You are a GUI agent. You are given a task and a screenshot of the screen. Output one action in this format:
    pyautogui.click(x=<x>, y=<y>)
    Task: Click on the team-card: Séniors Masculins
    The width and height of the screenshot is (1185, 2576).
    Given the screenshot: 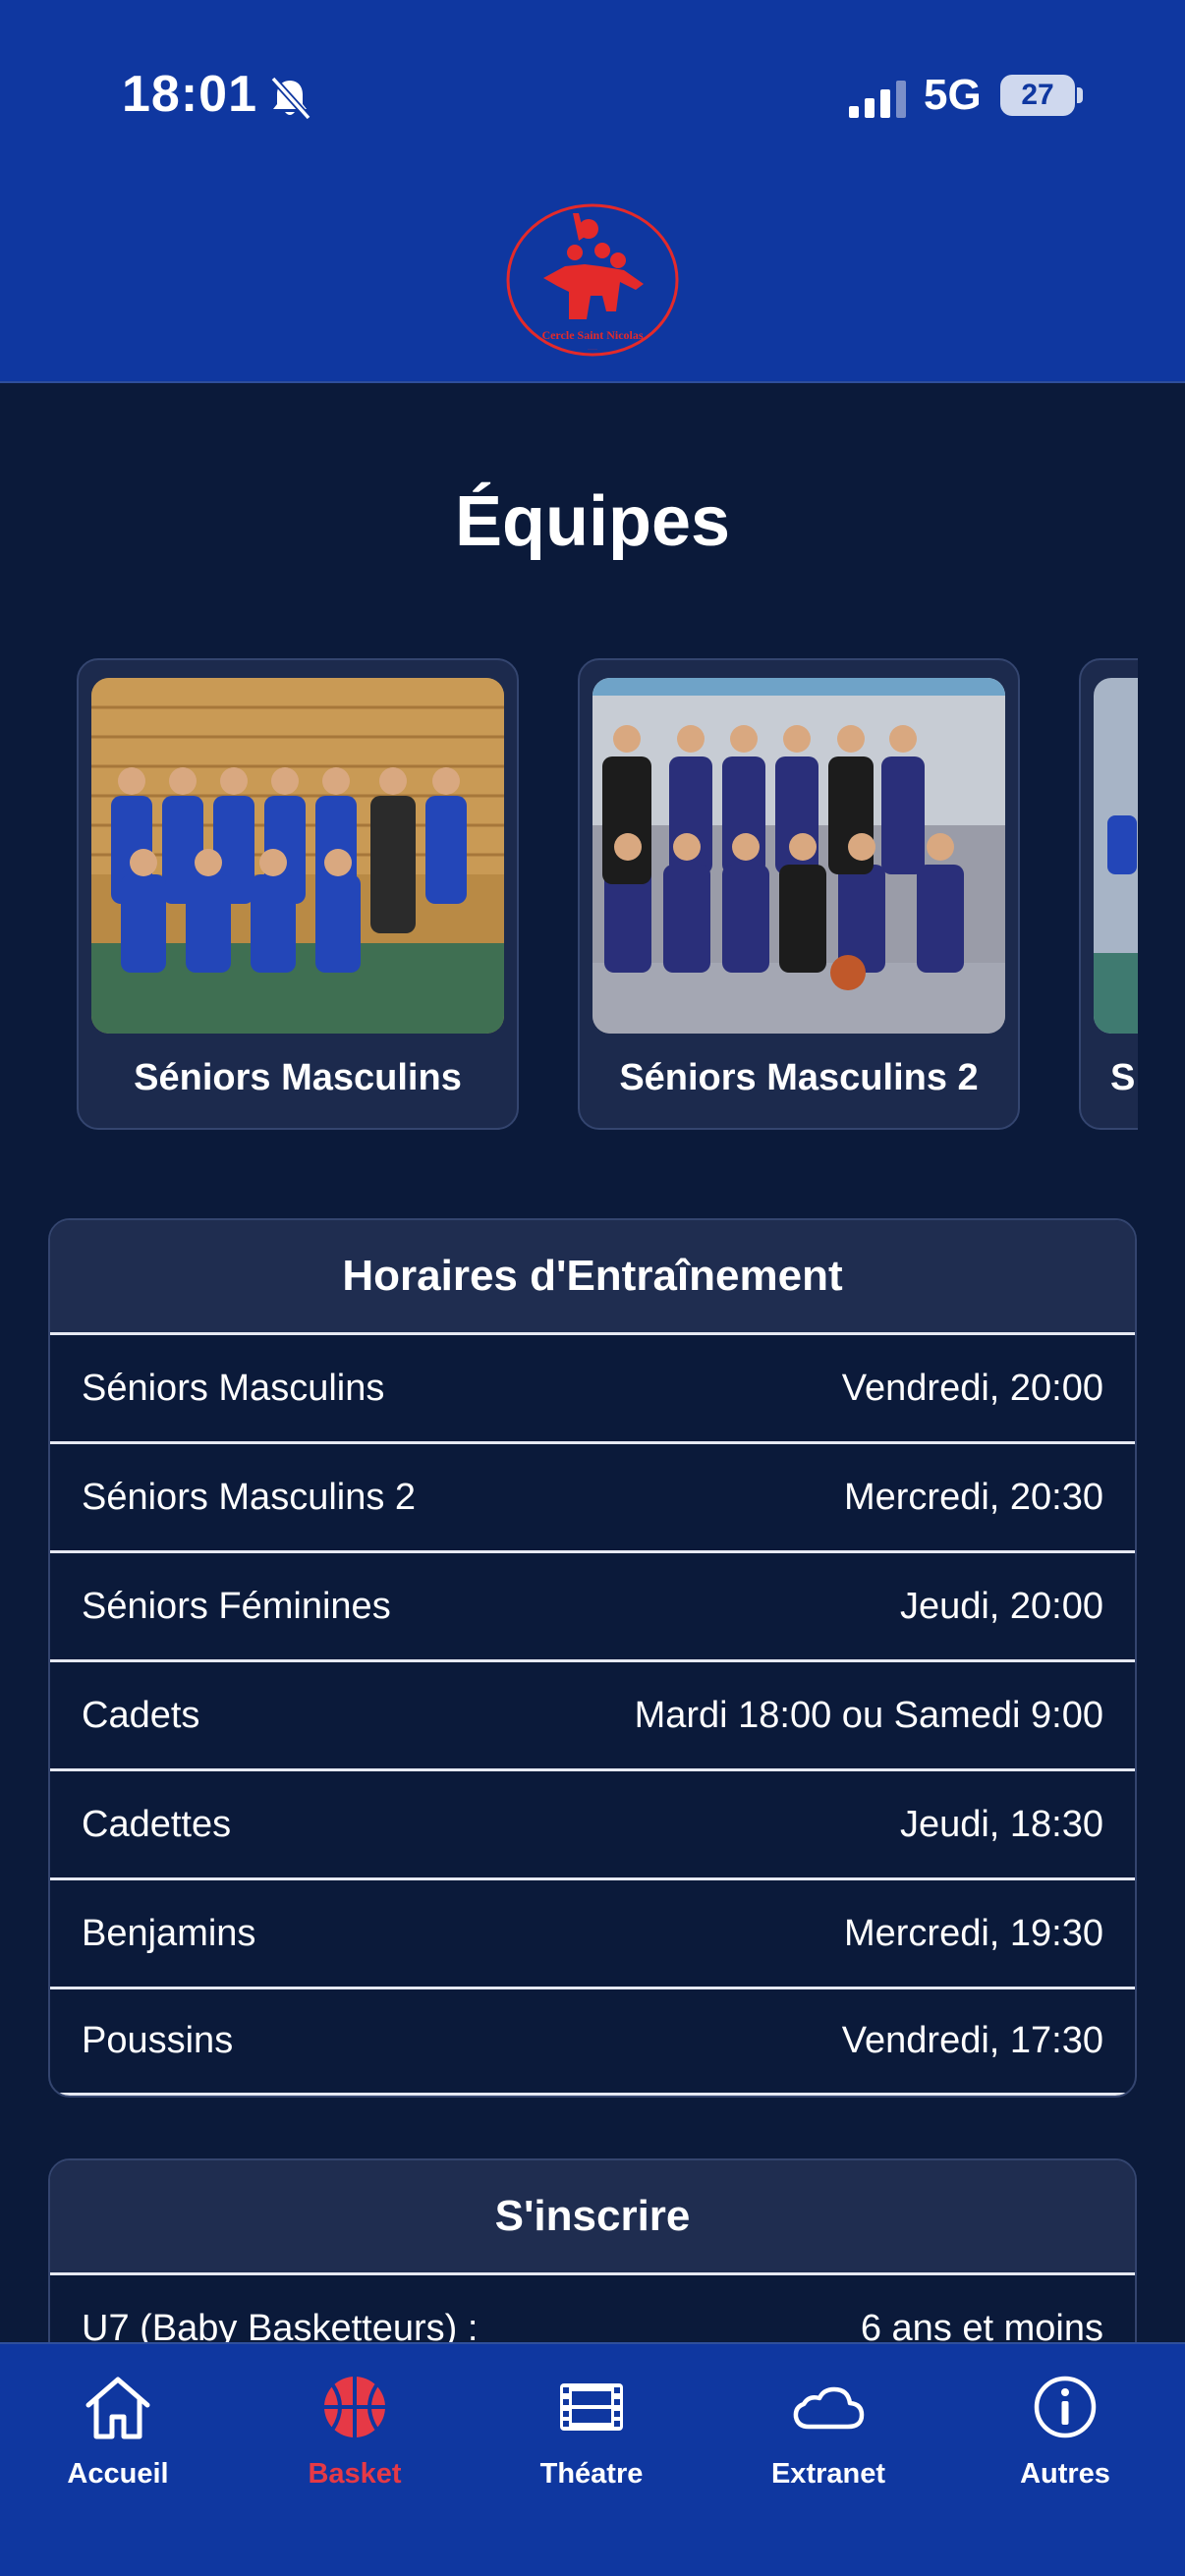 What is the action you would take?
    pyautogui.click(x=298, y=894)
    